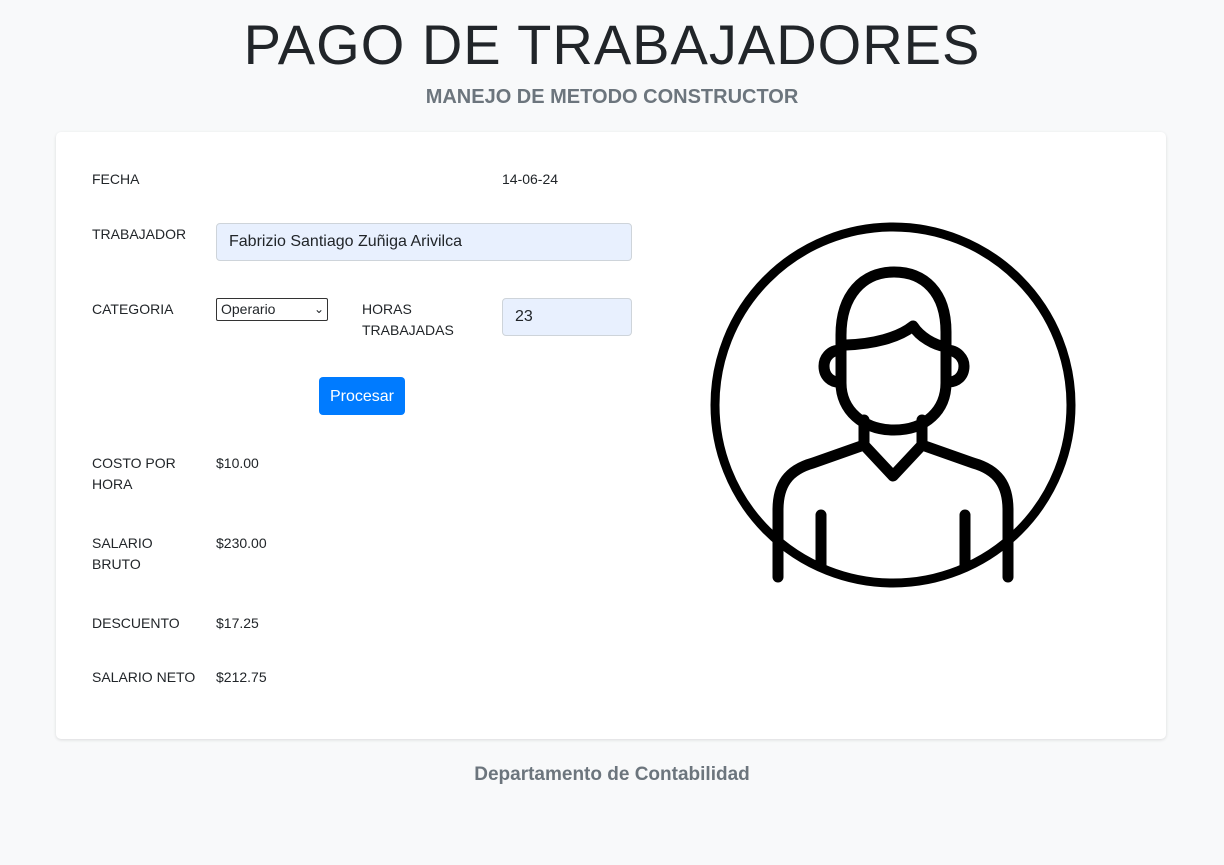  Describe the element at coordinates (567, 317) in the screenshot. I see `horas-input` at that location.